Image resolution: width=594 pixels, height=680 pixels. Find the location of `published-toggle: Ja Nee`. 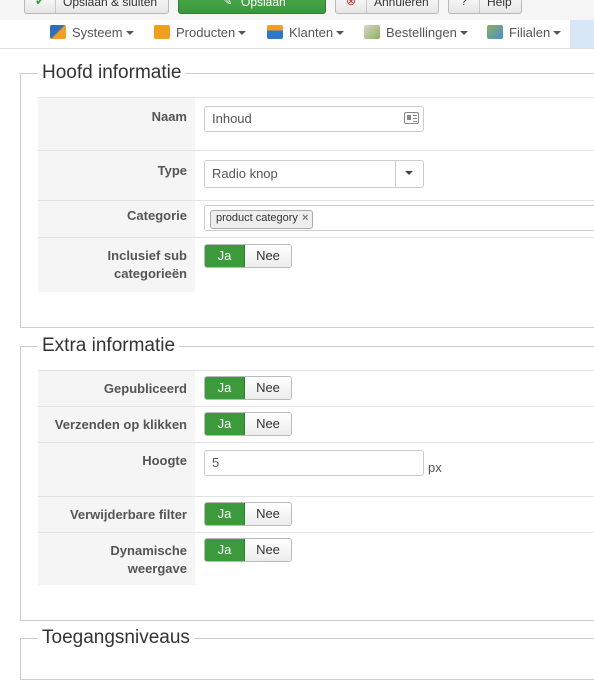

published-toggle: Ja Nee is located at coordinates (248, 388).